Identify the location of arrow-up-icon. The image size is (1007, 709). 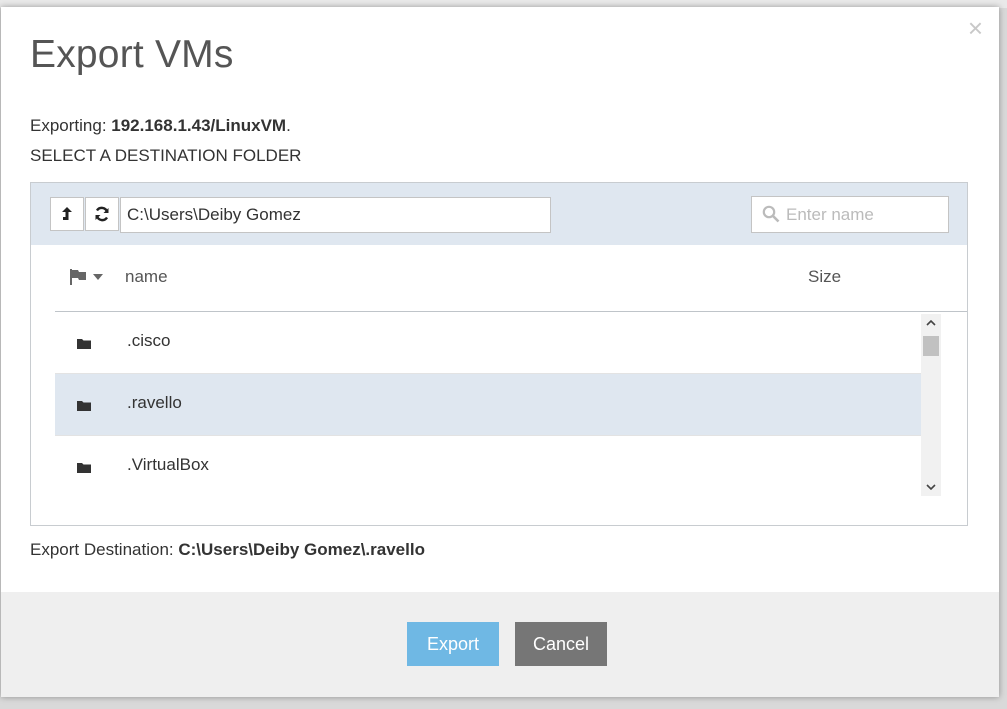
(67, 213).